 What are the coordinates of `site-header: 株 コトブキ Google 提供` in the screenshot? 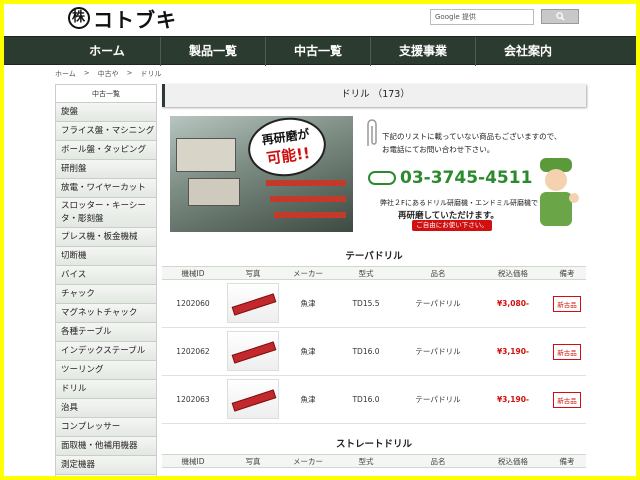 It's located at (320, 20).